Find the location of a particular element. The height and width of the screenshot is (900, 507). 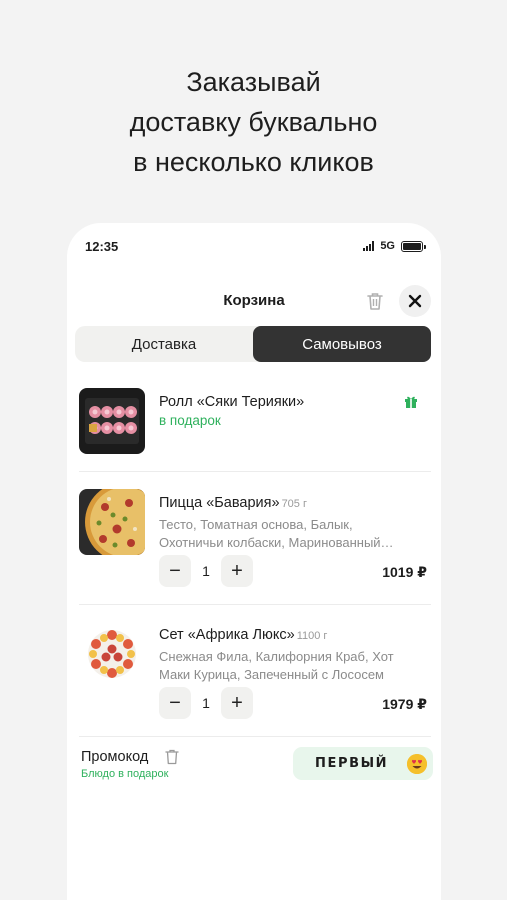

headline-line-2: доставку буквально is located at coordinates (253, 122).